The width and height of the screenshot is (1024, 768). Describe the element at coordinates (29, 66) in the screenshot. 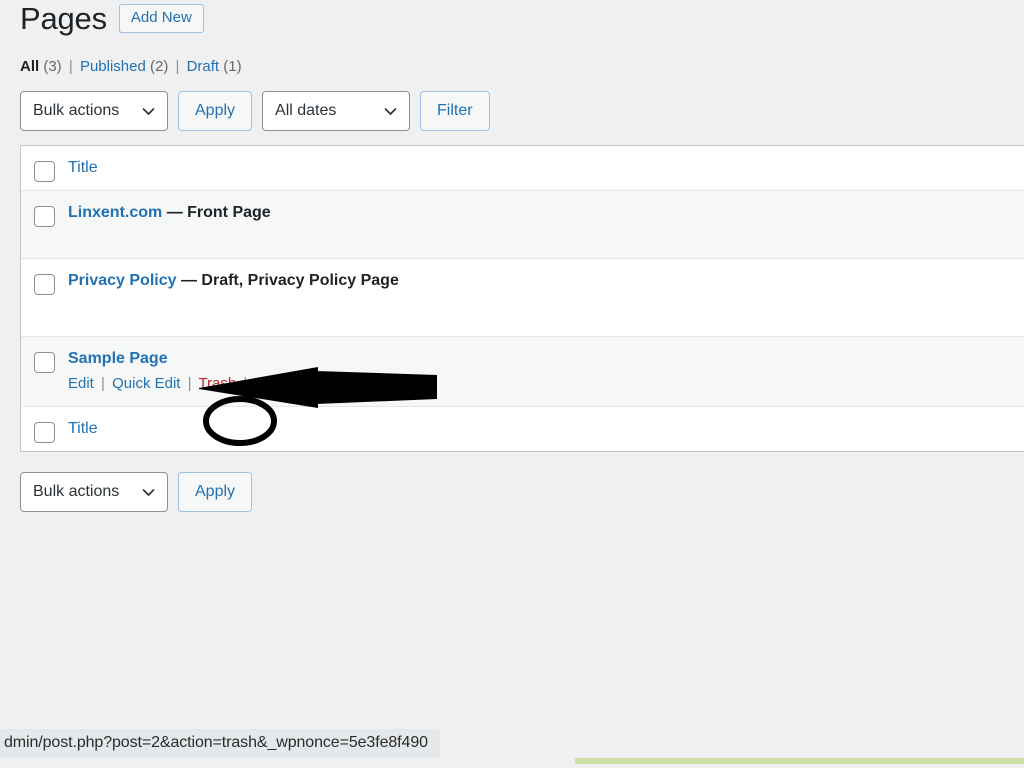

I see `filter-link-all: All` at that location.